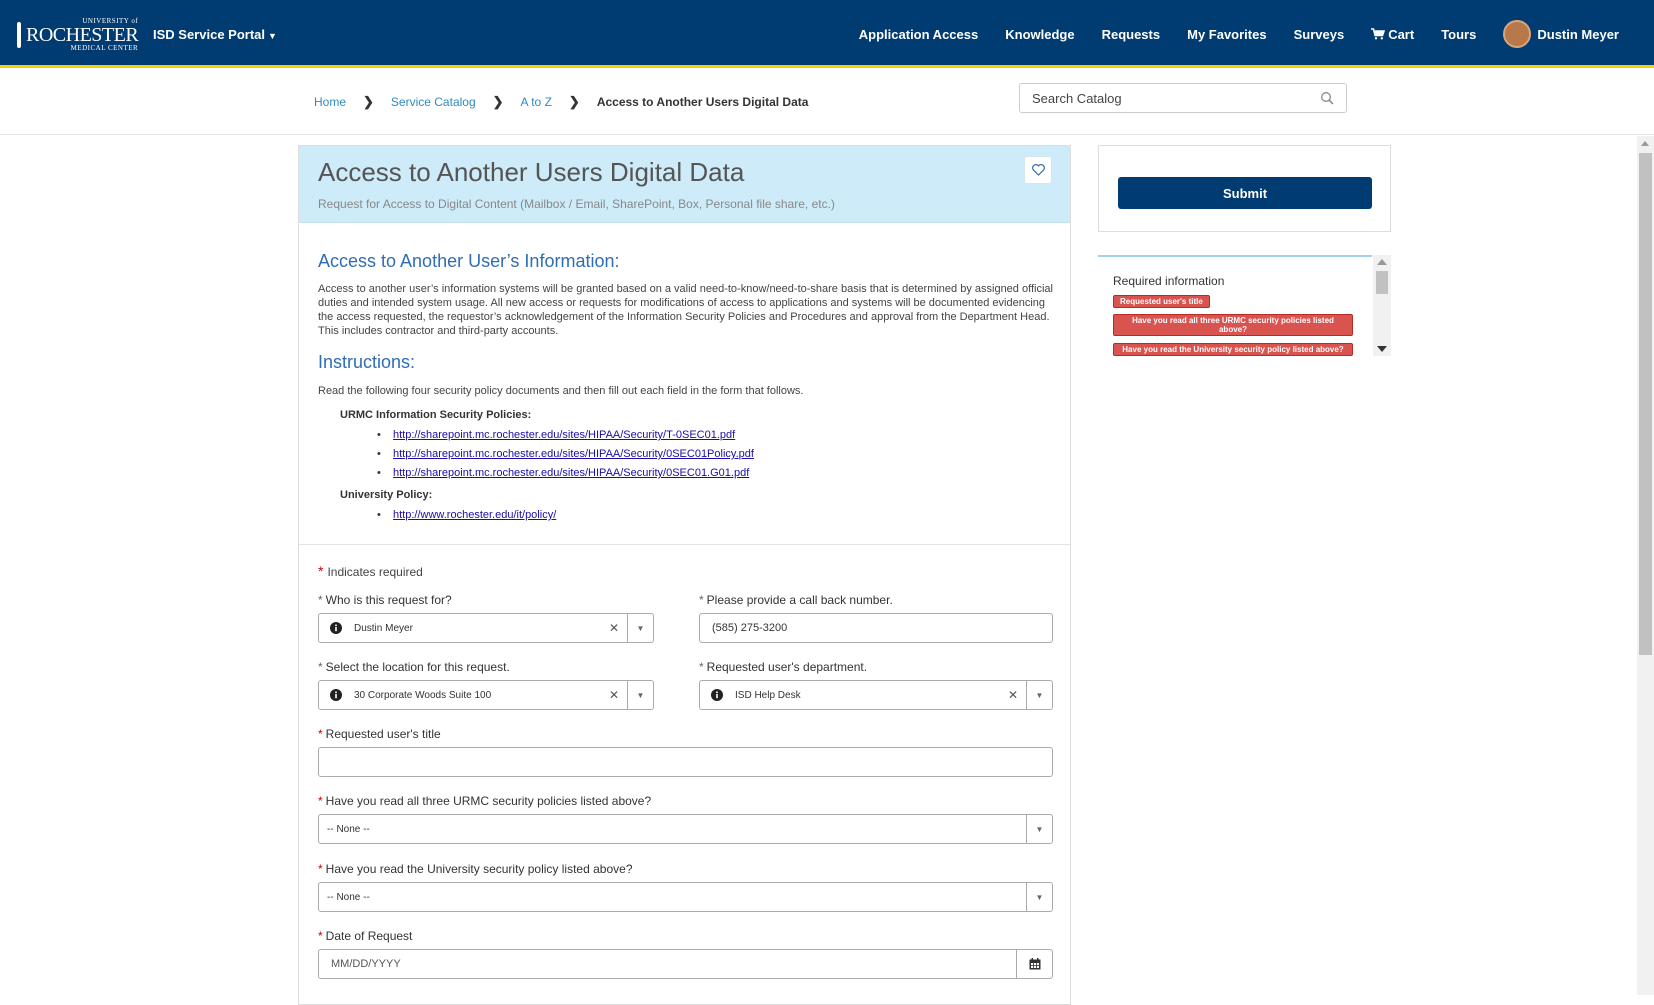 The height and width of the screenshot is (1005, 1654). Describe the element at coordinates (469, 261) in the screenshot. I see `info-heading: Access to Another User’s Information:` at that location.